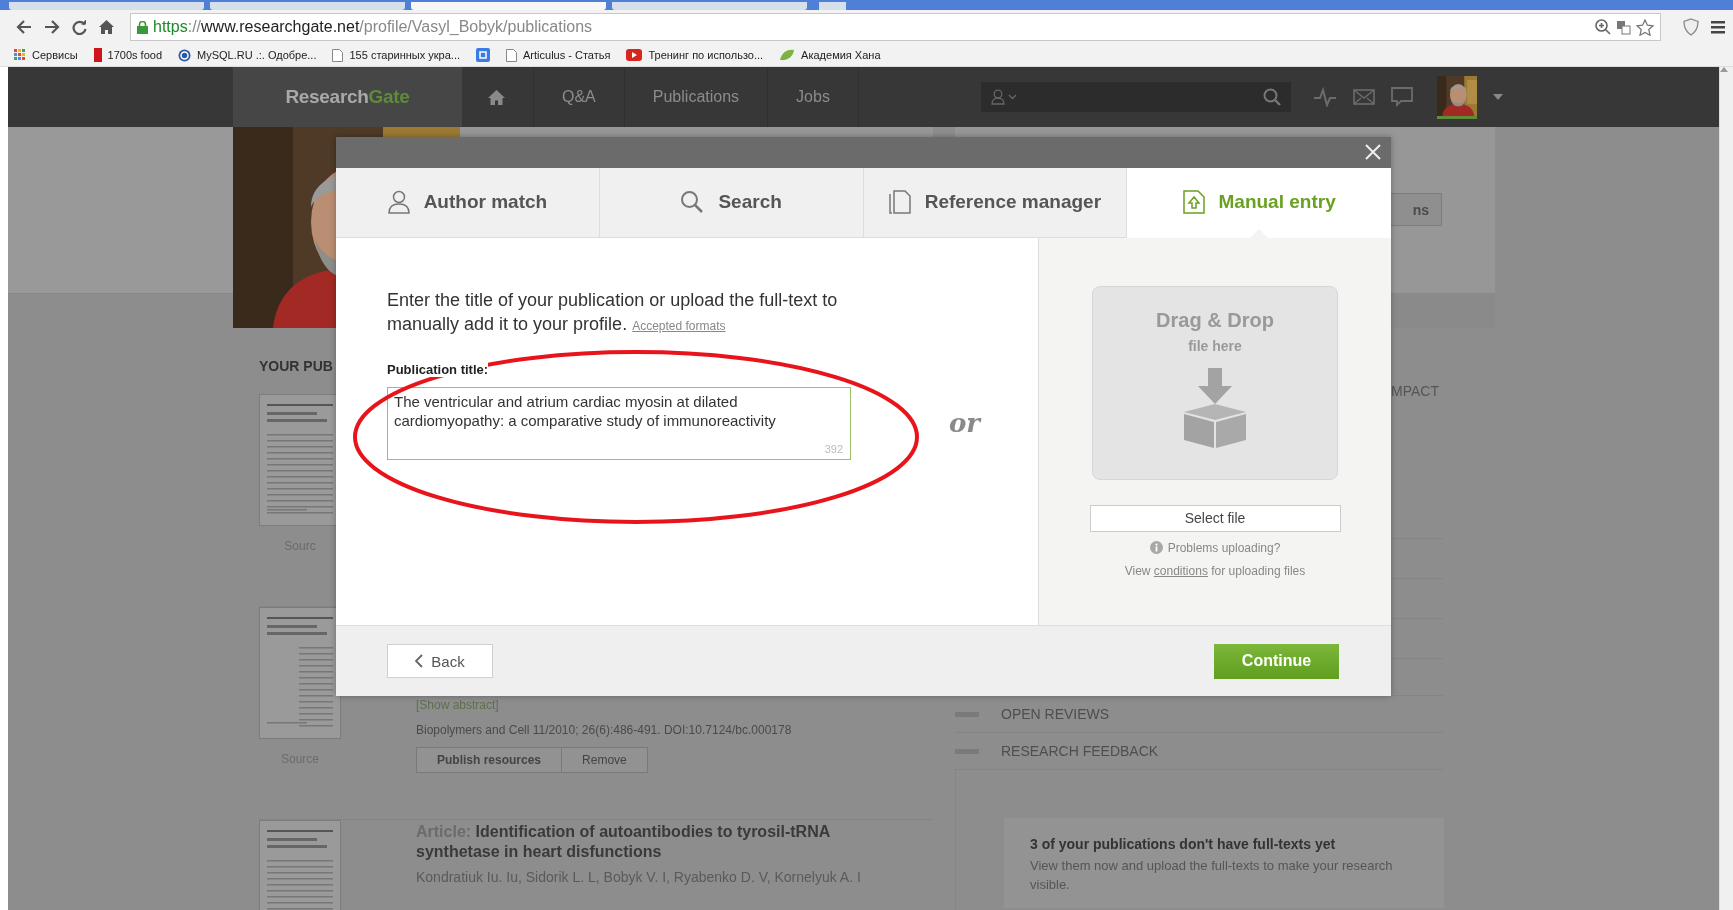 The height and width of the screenshot is (910, 1733). Describe the element at coordinates (468, 202) in the screenshot. I see `dialog-tab: Author match` at that location.